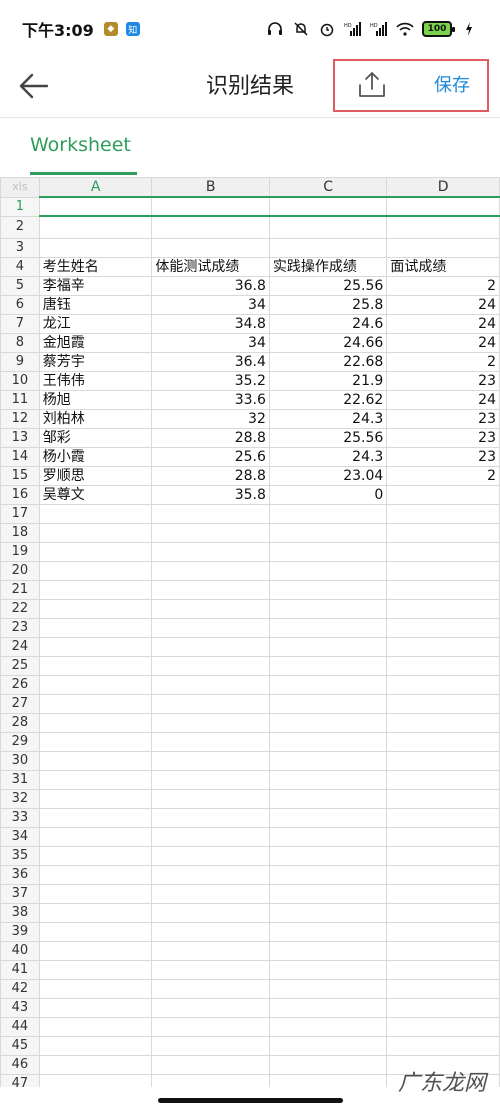 This screenshot has height=1111, width=500. Describe the element at coordinates (20, 551) in the screenshot. I see `row-header: 19` at that location.